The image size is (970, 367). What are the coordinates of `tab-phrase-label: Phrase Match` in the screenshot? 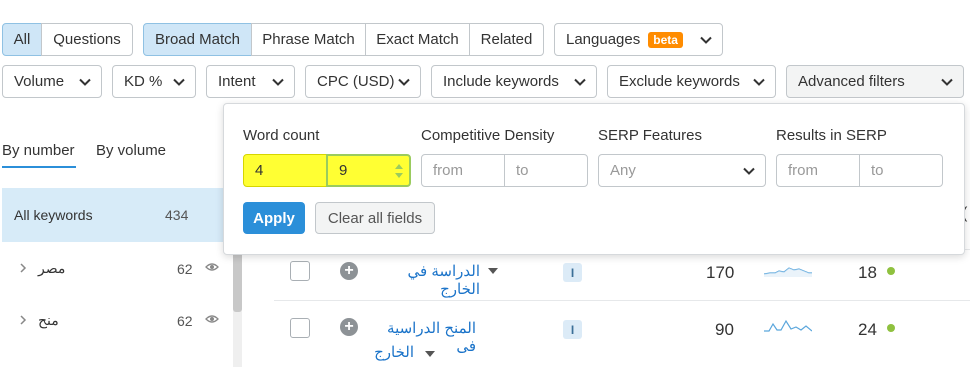 It's located at (308, 39).